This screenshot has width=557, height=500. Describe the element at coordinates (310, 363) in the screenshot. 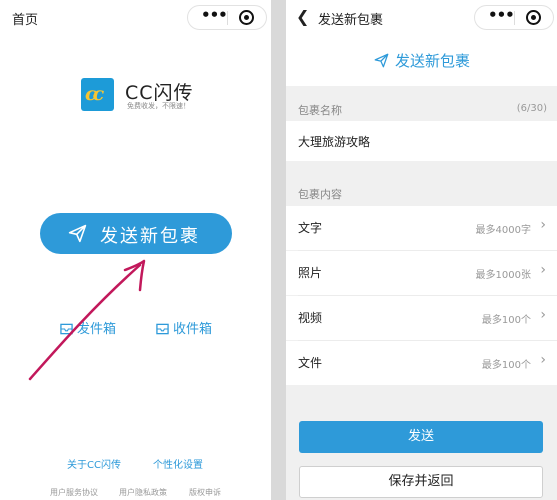

I see `row-label: 文件` at that location.